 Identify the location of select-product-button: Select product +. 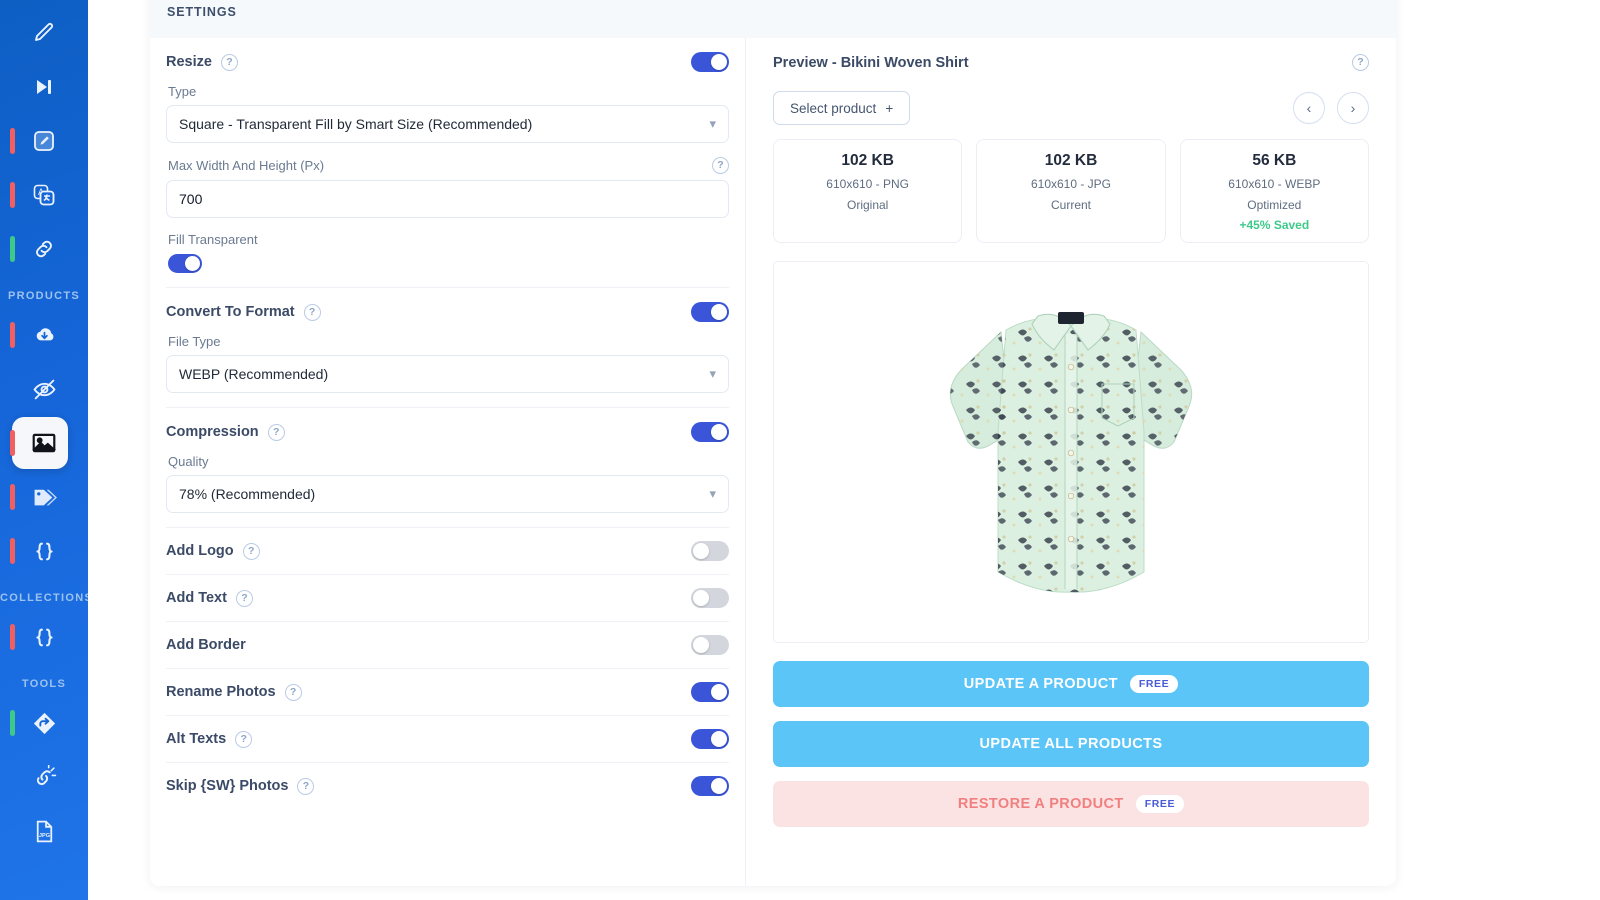
(842, 108).